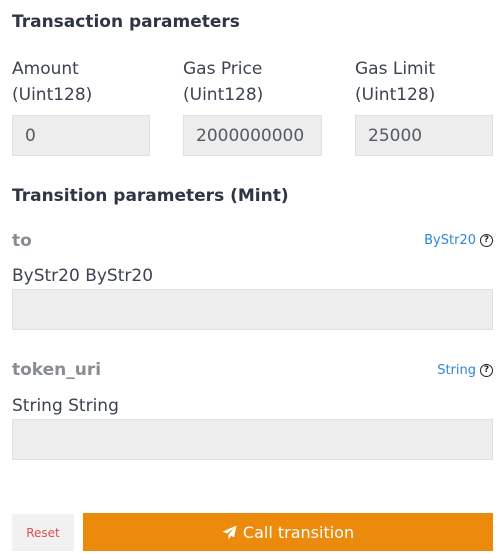  What do you see at coordinates (223, 69) in the screenshot?
I see `gas-price-label-name: Gas Price` at bounding box center [223, 69].